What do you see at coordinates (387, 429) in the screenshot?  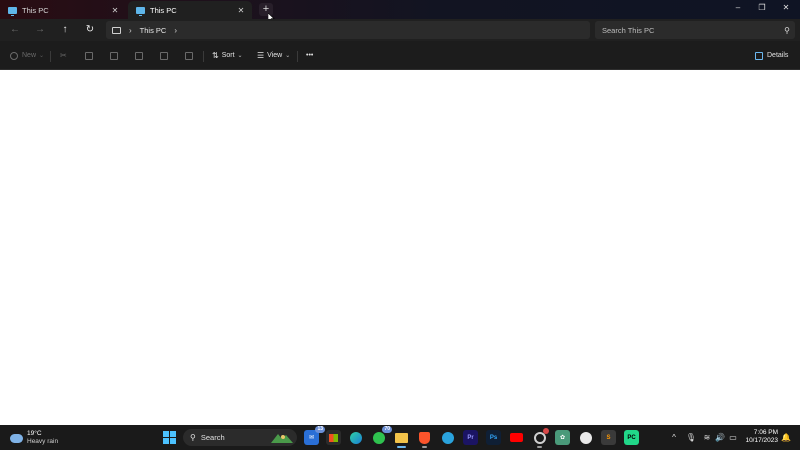 I see `whatsapp-badge: 70` at bounding box center [387, 429].